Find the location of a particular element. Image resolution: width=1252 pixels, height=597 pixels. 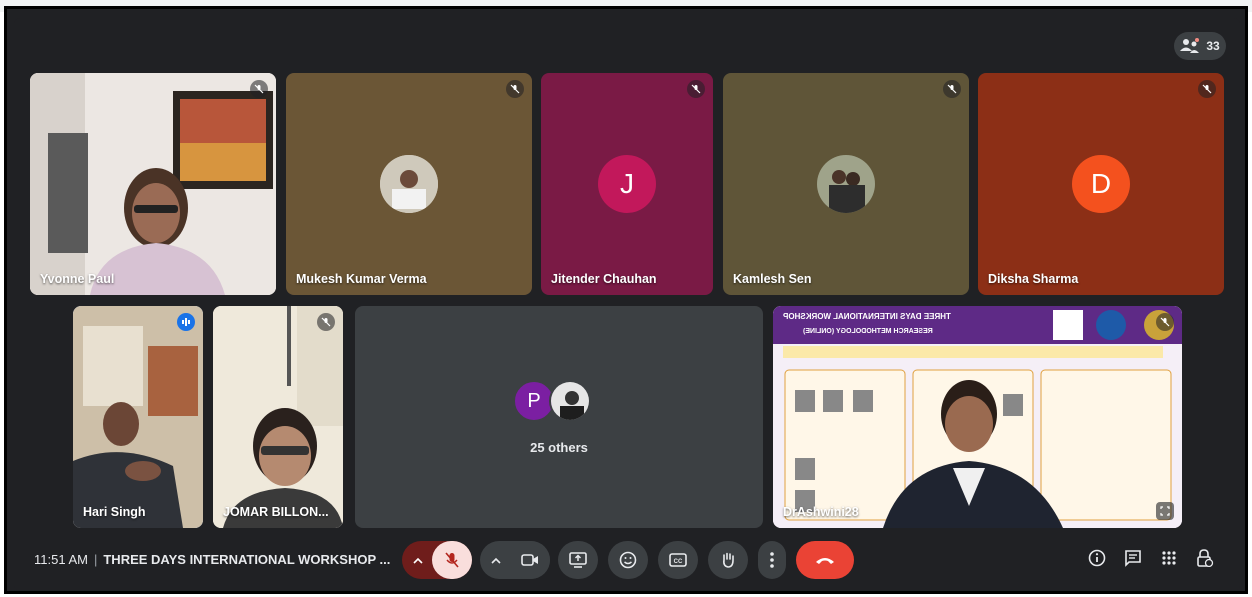

more-icon is located at coordinates (772, 560).